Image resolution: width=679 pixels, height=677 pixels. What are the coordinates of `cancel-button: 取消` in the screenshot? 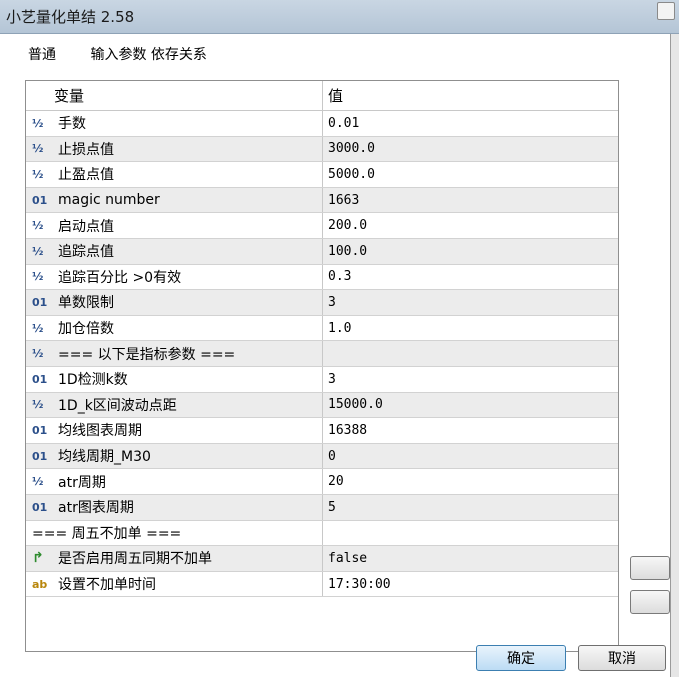 It's located at (622, 658).